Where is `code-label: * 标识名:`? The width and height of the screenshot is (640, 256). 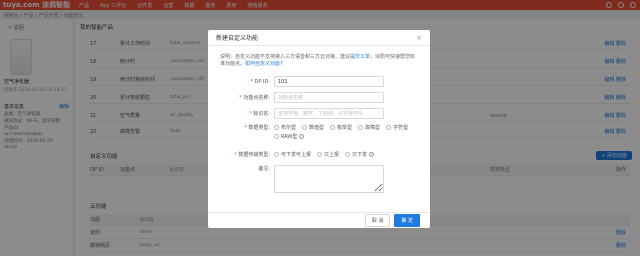
code-label: * 标识名: is located at coordinates (259, 114).